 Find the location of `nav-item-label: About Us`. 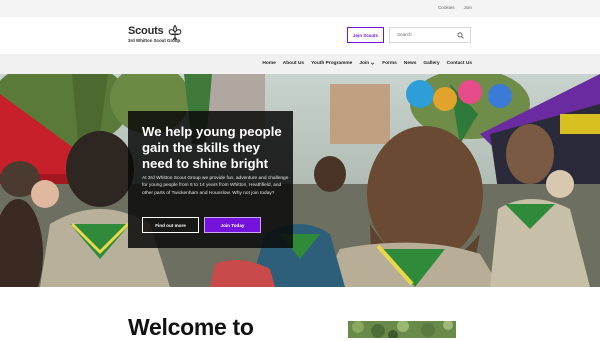

nav-item-label: About Us is located at coordinates (293, 63).